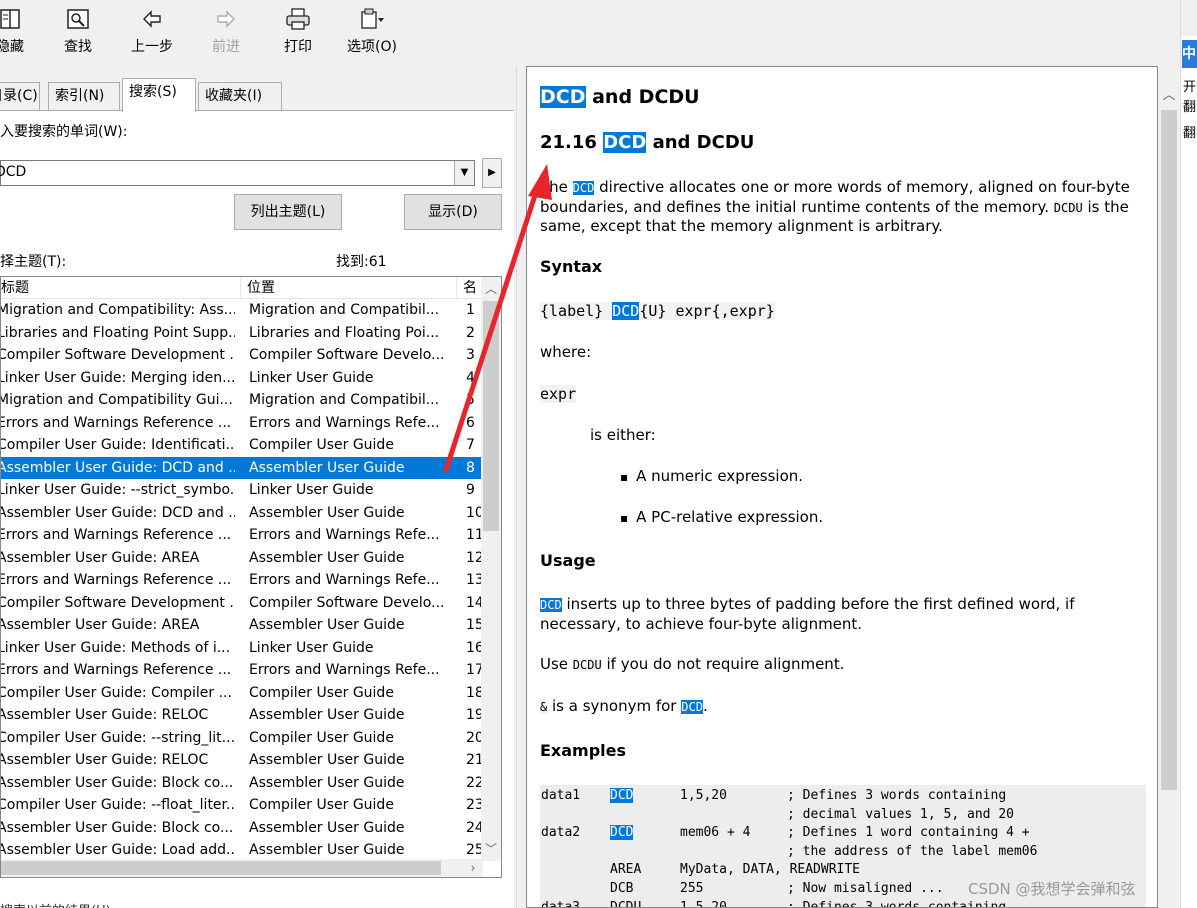  Describe the element at coordinates (372, 20) in the screenshot. I see `options-icon` at that location.